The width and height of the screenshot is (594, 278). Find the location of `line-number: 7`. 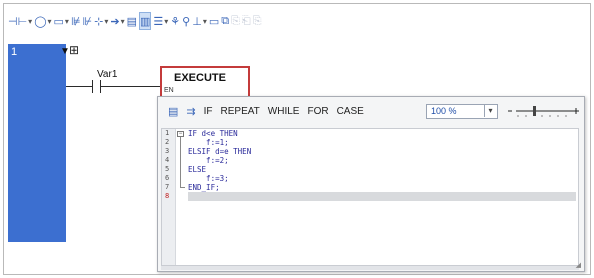

line-number: 7 is located at coordinates (167, 187).